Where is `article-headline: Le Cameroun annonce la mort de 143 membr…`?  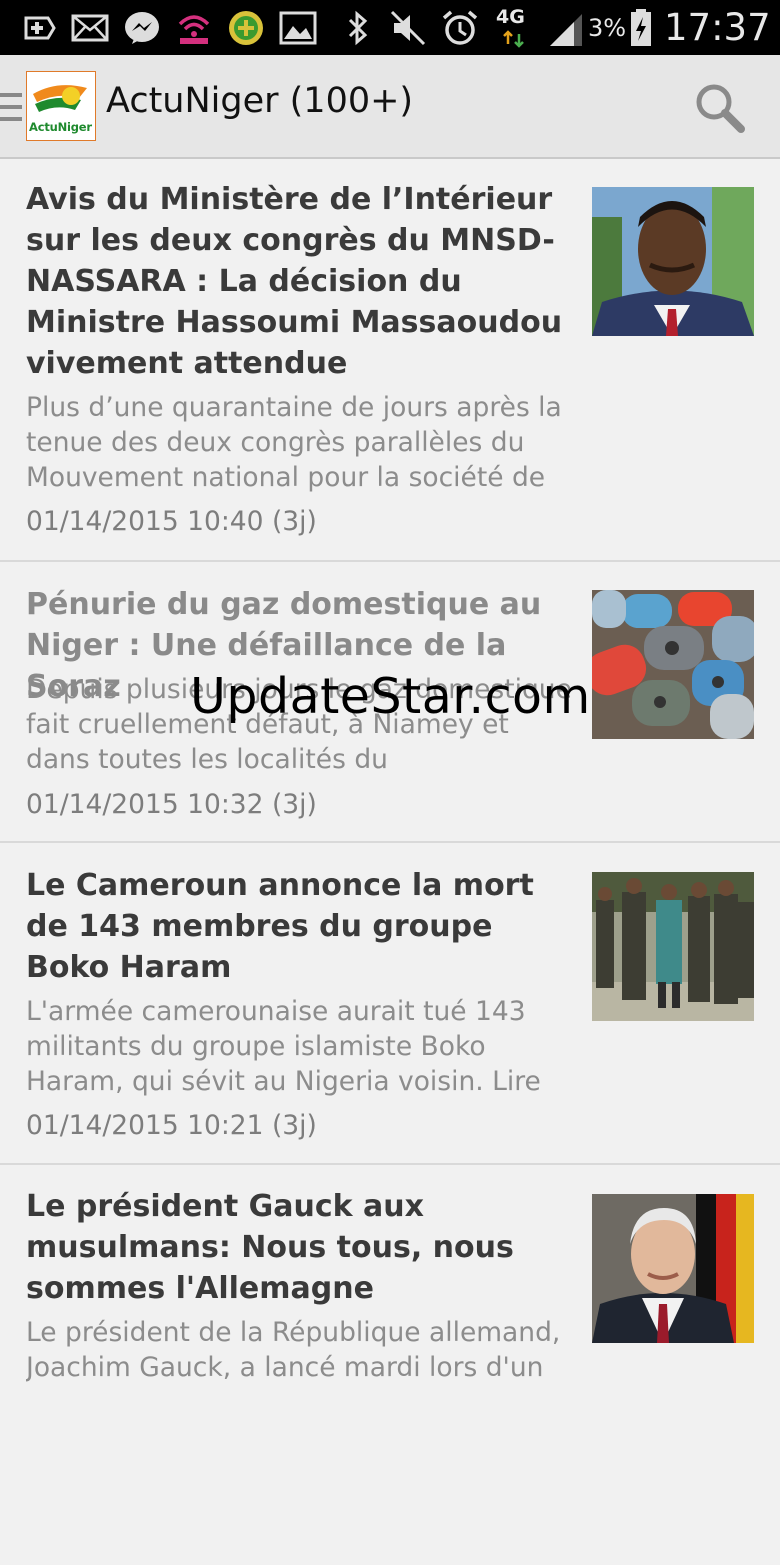
article-headline: Le Cameroun annonce la mort de 143 membr… is located at coordinates (280, 926).